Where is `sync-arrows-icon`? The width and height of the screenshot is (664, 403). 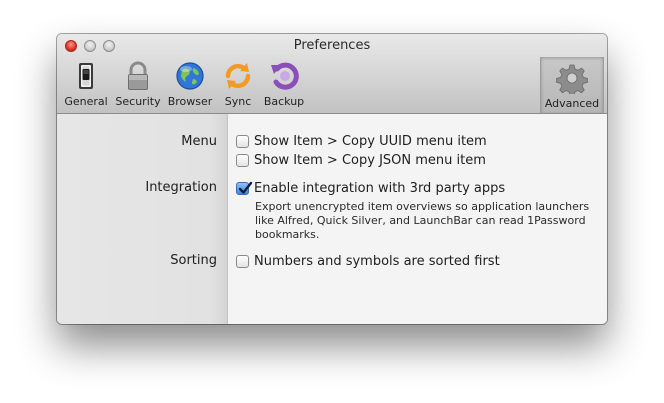 sync-arrows-icon is located at coordinates (238, 76).